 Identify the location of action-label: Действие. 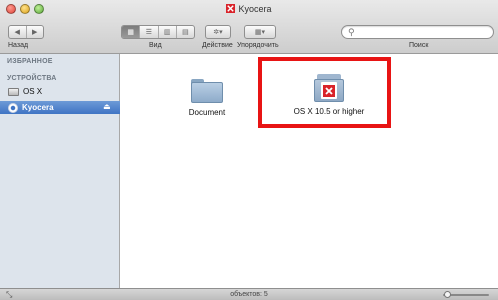
(217, 45).